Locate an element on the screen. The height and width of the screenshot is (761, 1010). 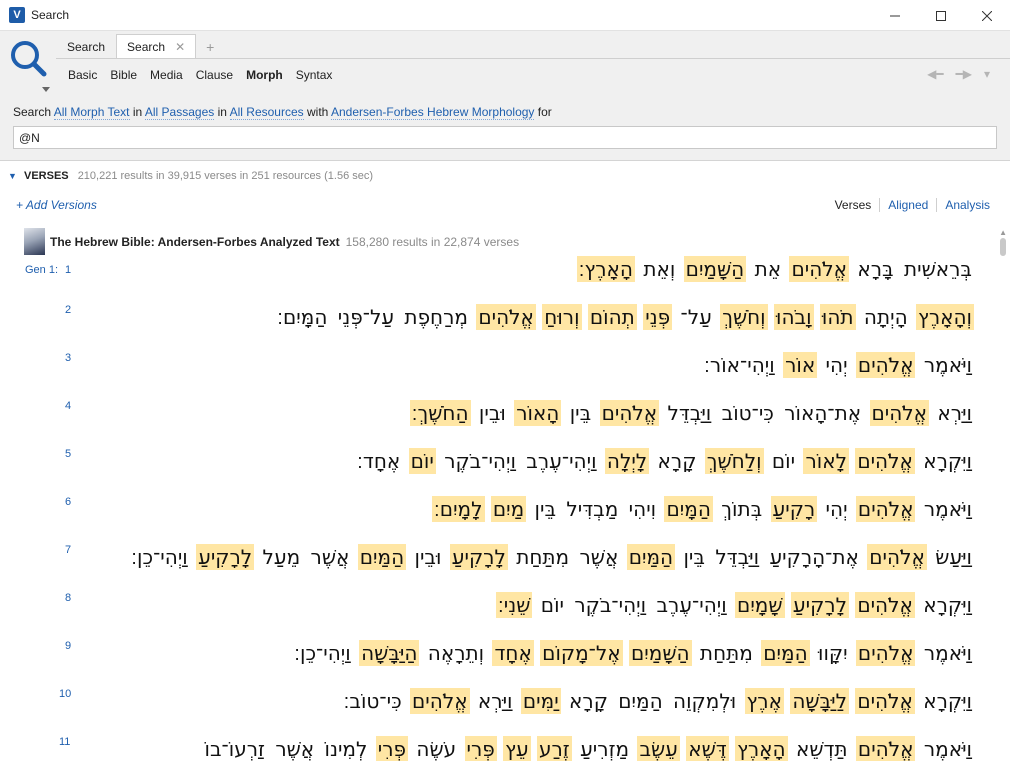
verse-number-link: 5 is located at coordinates (68, 454).